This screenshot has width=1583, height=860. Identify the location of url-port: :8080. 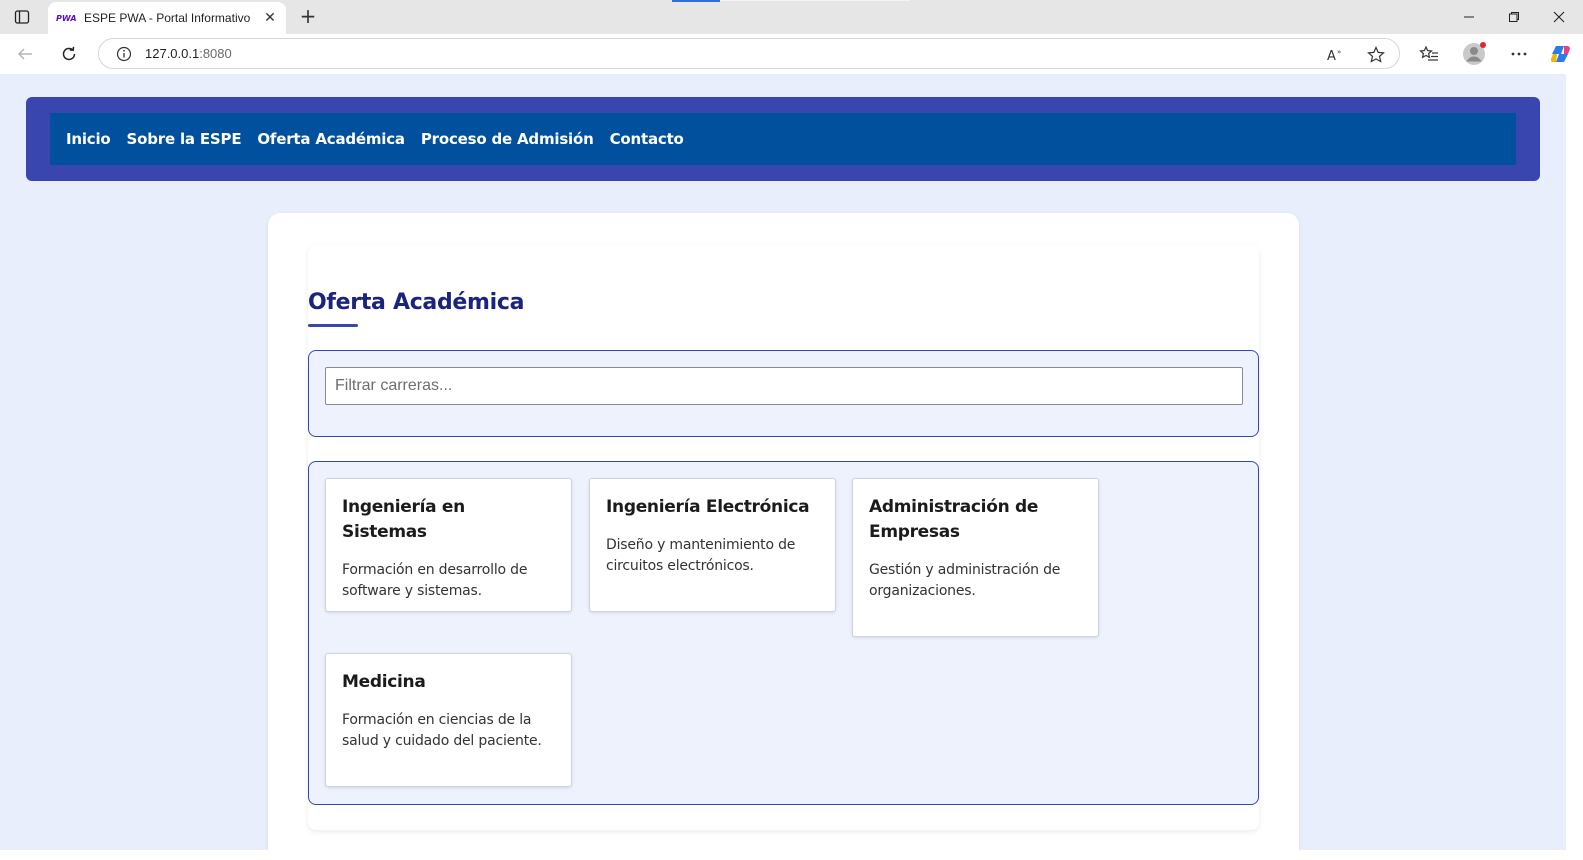
(215, 53).